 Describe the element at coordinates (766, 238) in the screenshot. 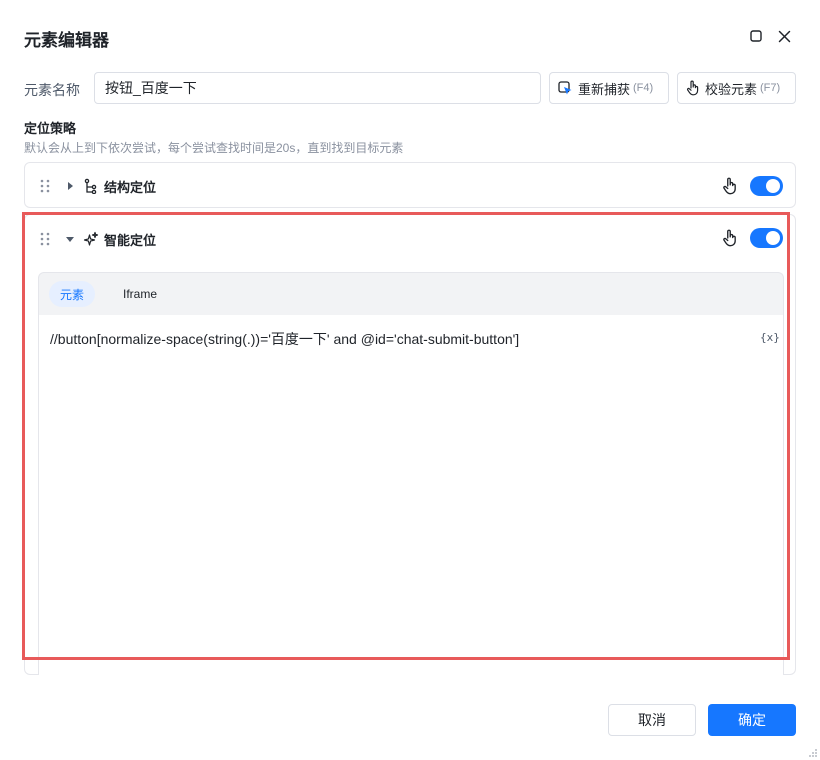

I see `strategy-toggle-smart` at that location.